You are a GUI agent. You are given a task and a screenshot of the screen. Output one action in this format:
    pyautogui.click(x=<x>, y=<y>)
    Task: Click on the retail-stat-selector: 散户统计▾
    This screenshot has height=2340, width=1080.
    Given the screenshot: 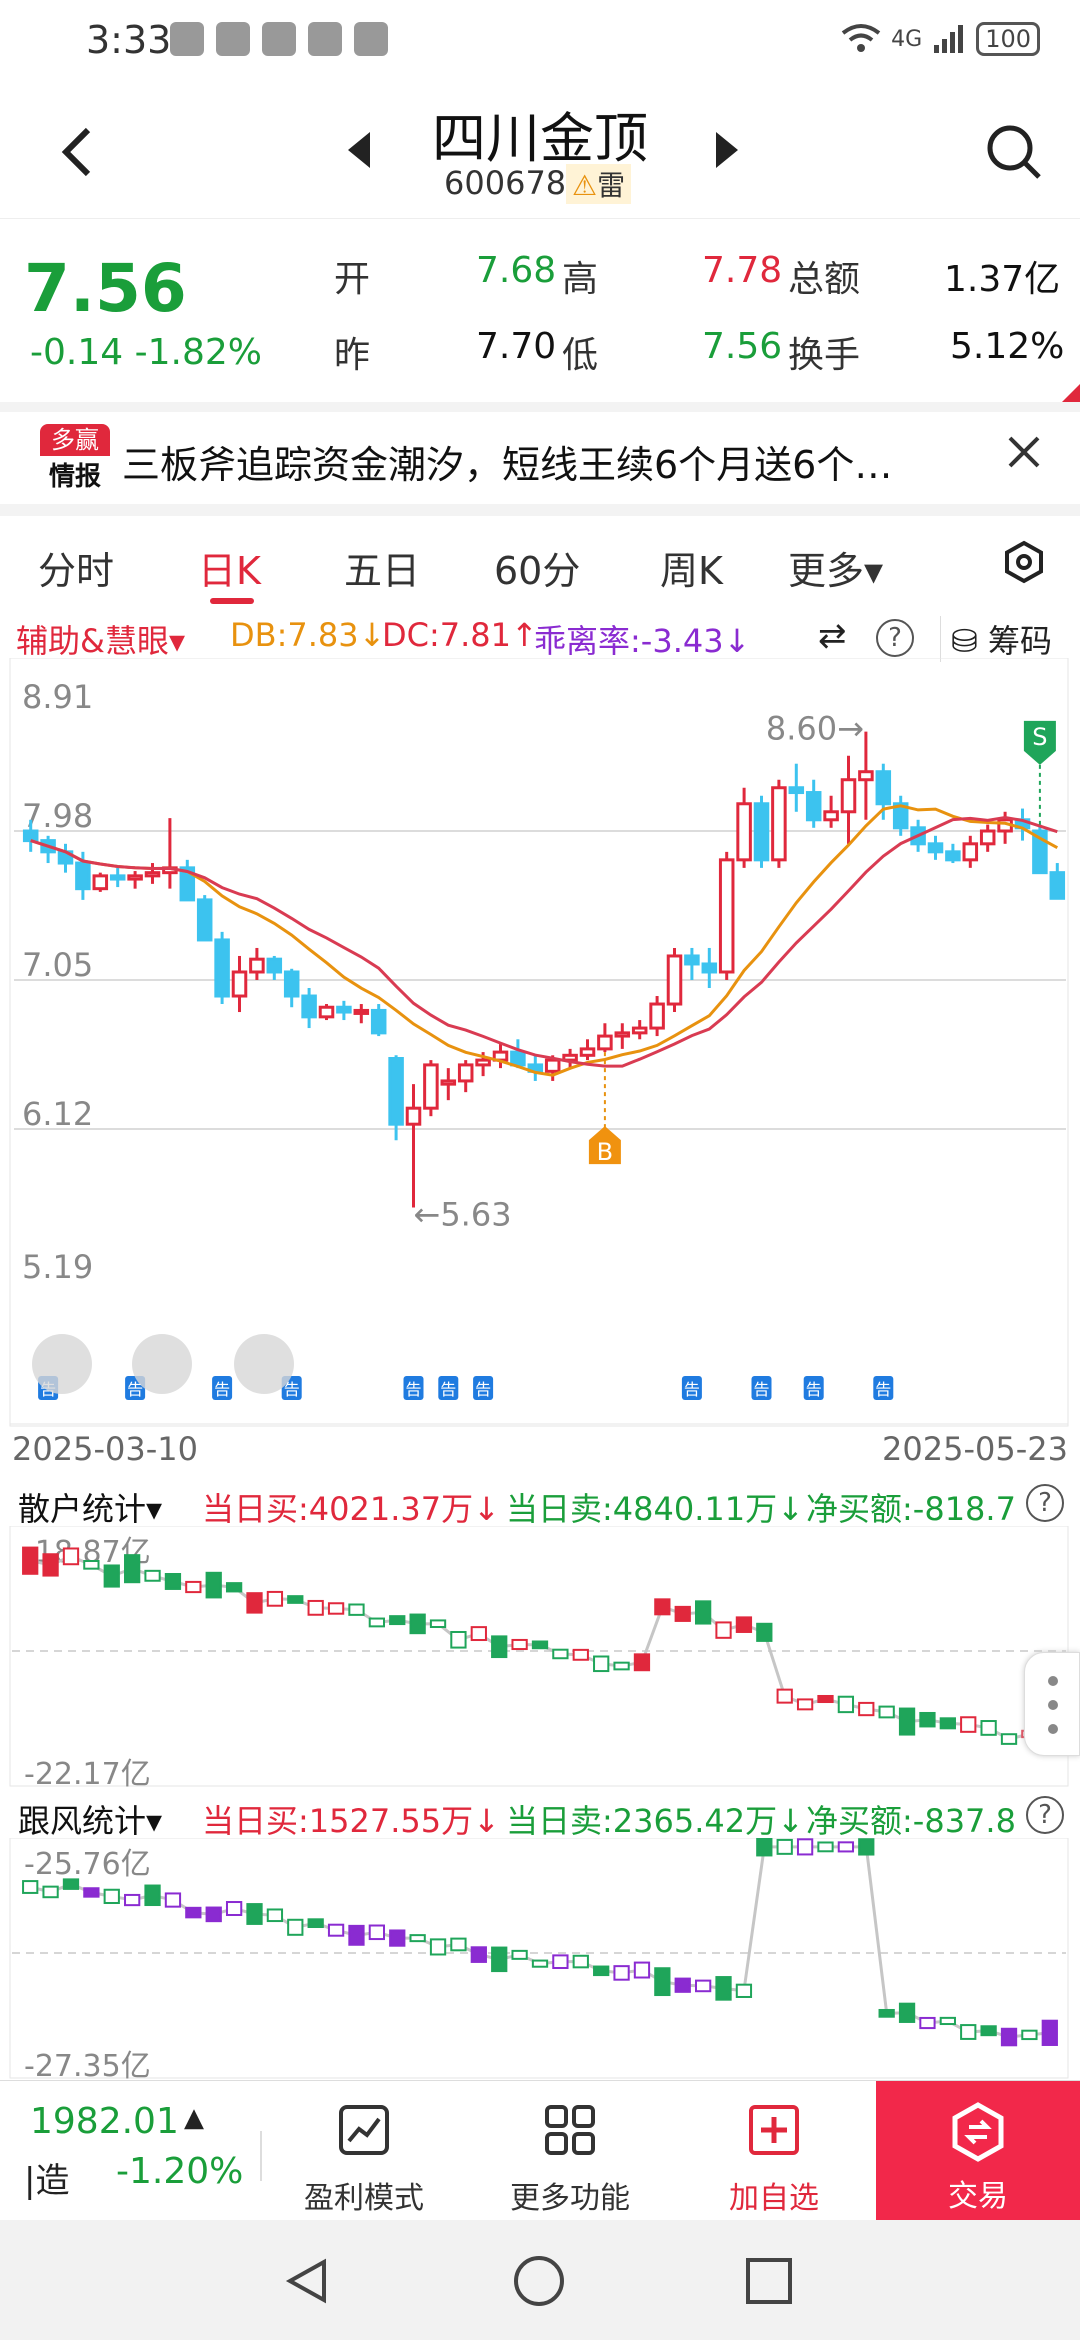 What is the action you would take?
    pyautogui.click(x=90, y=1507)
    